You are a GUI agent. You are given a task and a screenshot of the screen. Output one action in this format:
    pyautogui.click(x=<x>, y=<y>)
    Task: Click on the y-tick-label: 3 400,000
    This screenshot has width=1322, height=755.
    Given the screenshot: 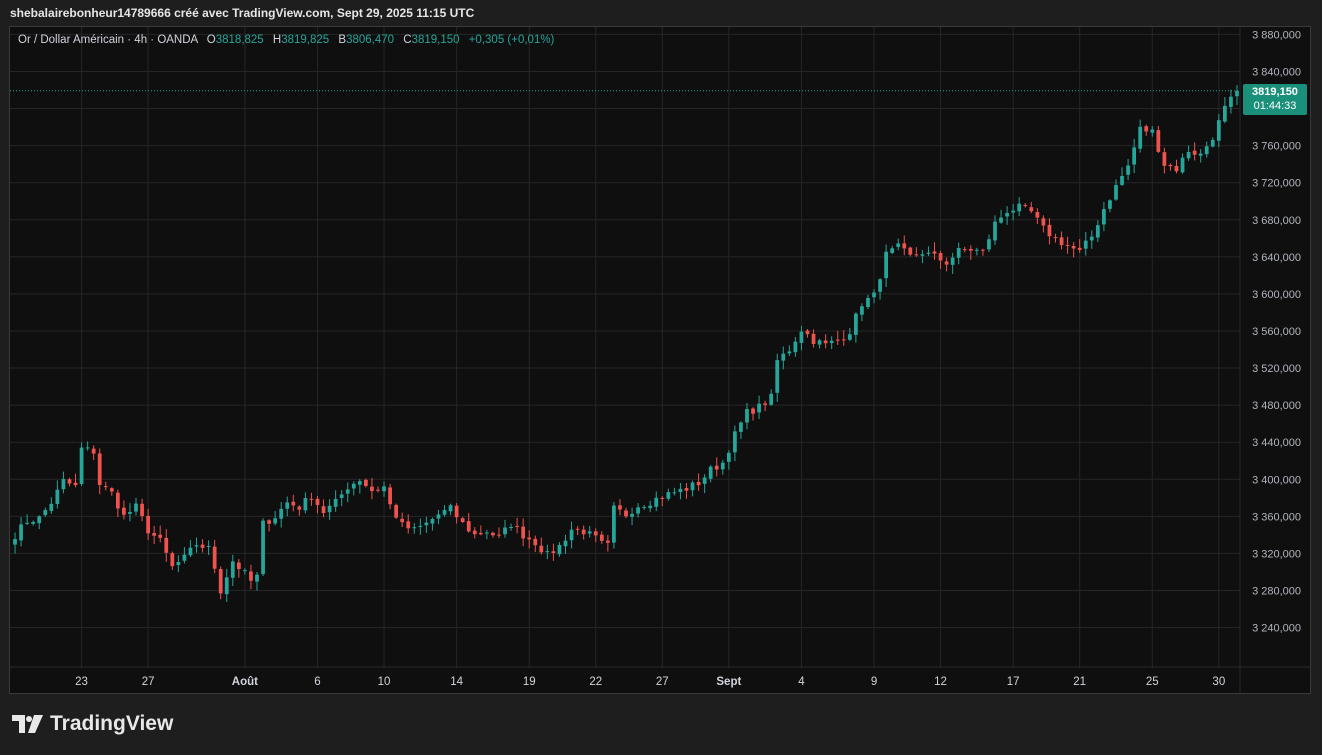 What is the action you would take?
    pyautogui.click(x=1276, y=480)
    